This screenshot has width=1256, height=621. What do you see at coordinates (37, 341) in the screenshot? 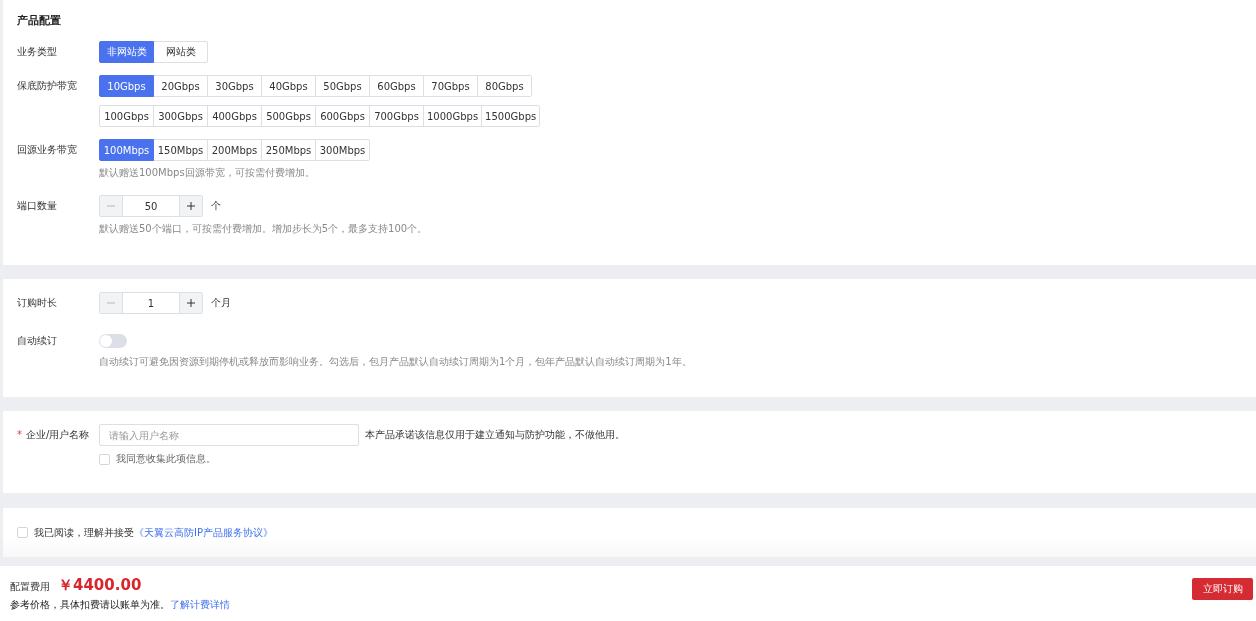
I see `field-label: 自动续订` at bounding box center [37, 341].